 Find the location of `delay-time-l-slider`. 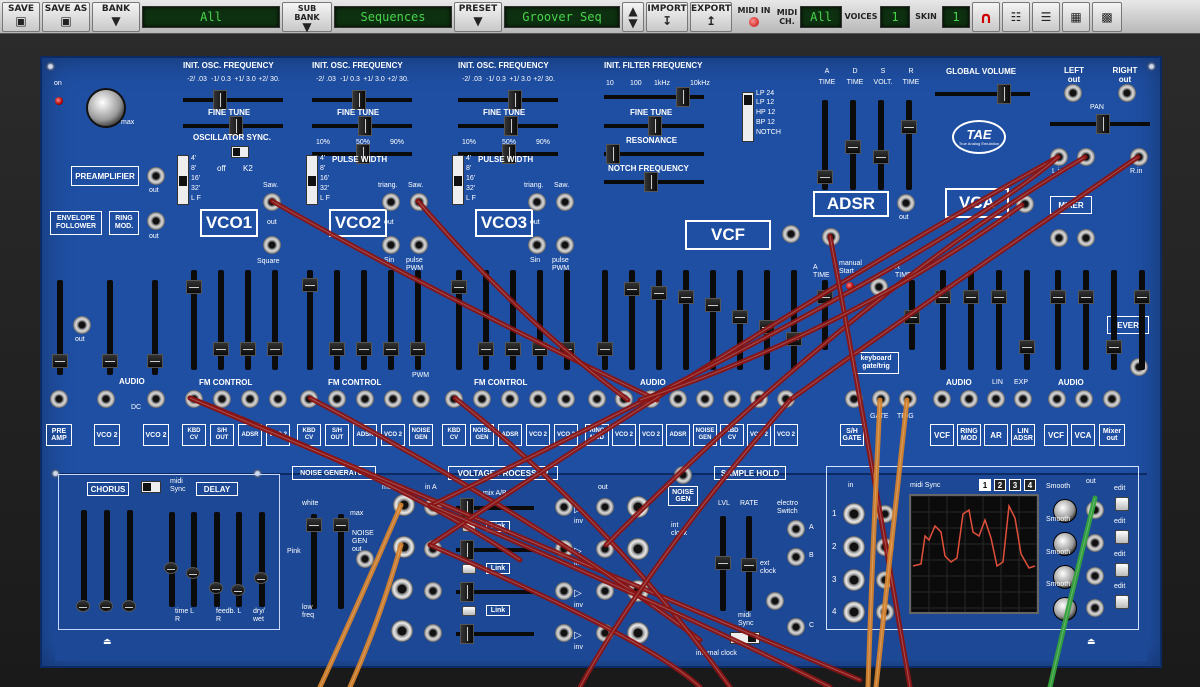

delay-time-l-slider is located at coordinates (171, 559).